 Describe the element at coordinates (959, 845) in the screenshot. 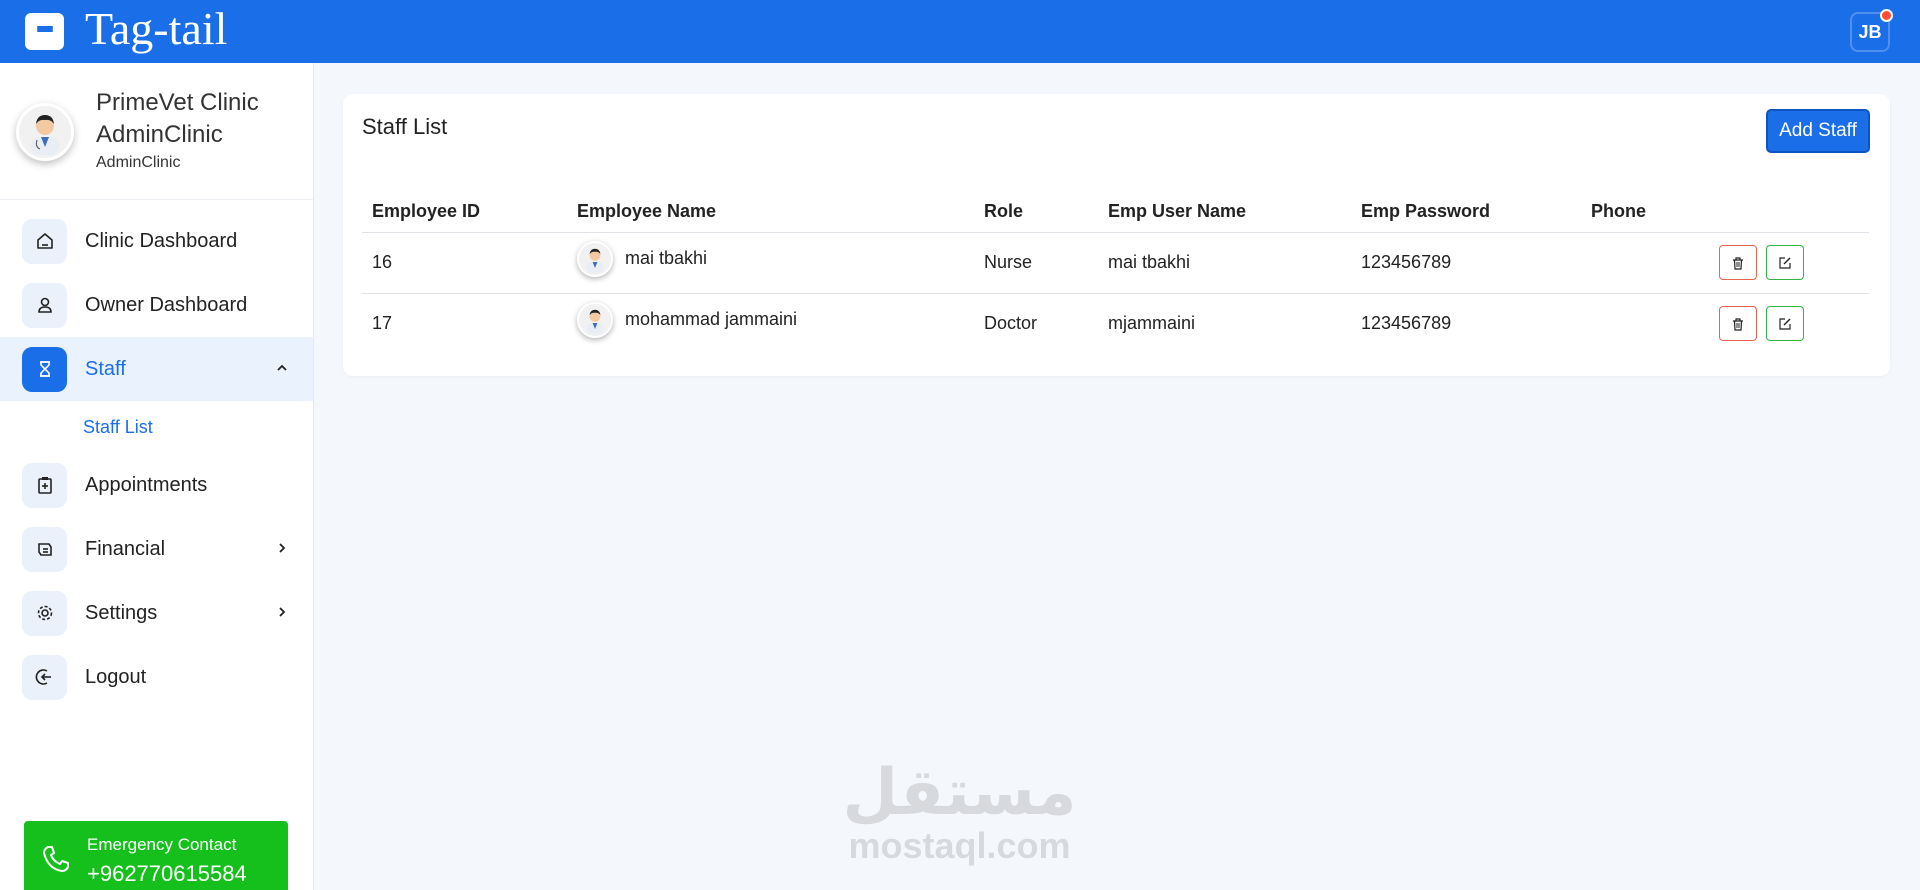

I see `watermark-latin: mostaql.com` at that location.